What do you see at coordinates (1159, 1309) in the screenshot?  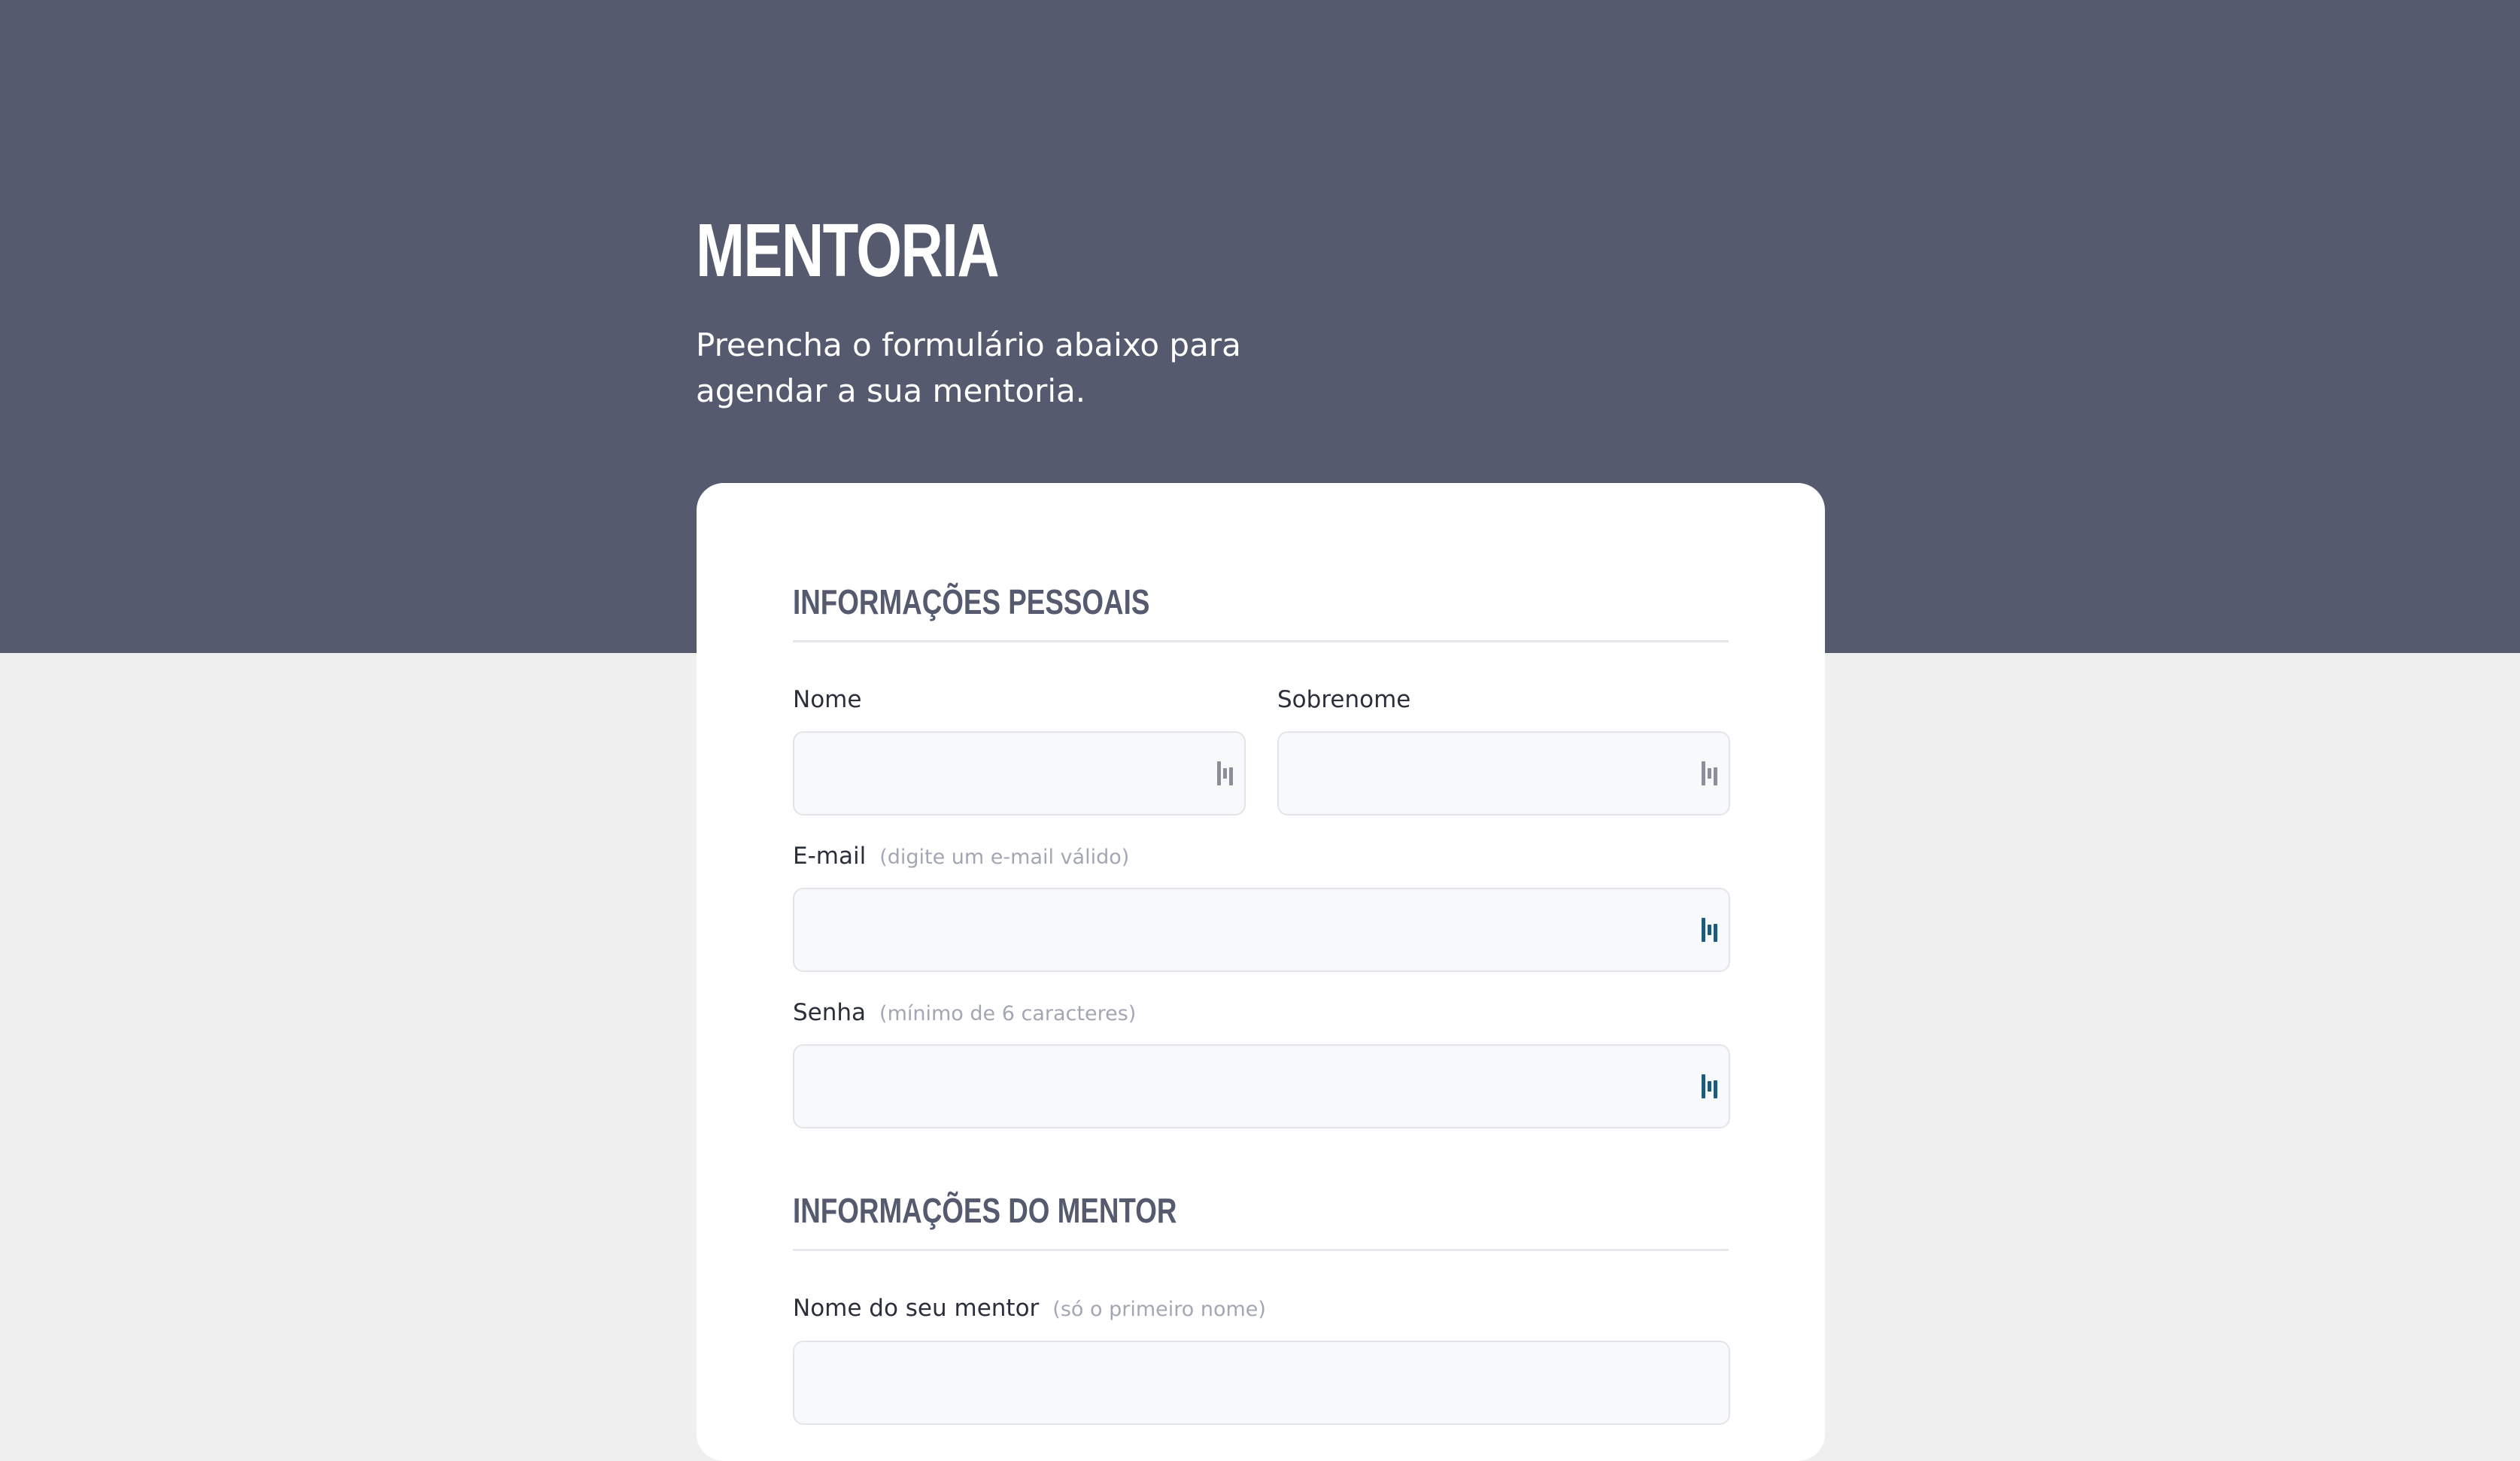 I see `mentor-name-hint: (só o primeiro nome)` at bounding box center [1159, 1309].